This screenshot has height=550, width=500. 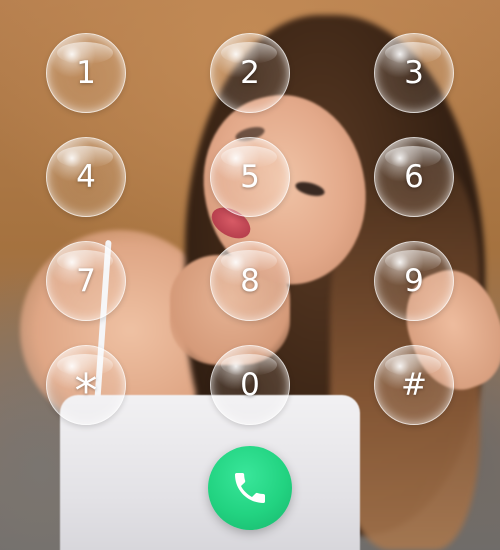 I want to click on dial-key-label: 1, so click(x=86, y=73).